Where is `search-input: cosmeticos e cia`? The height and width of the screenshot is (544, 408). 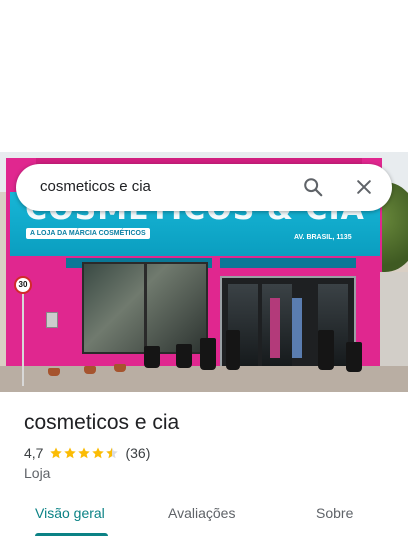
search-input: cosmeticos e cia is located at coordinates (95, 186).